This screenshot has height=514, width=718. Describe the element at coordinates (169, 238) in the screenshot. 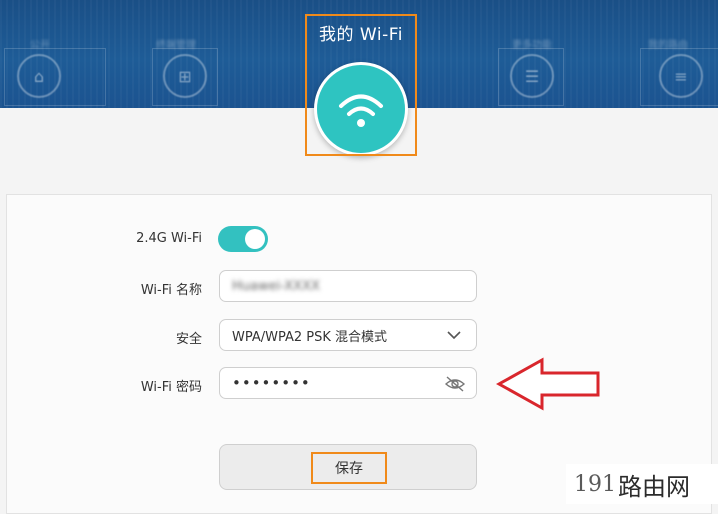

I see `wifi-24g-label: 2.4G Wi-Fi` at that location.